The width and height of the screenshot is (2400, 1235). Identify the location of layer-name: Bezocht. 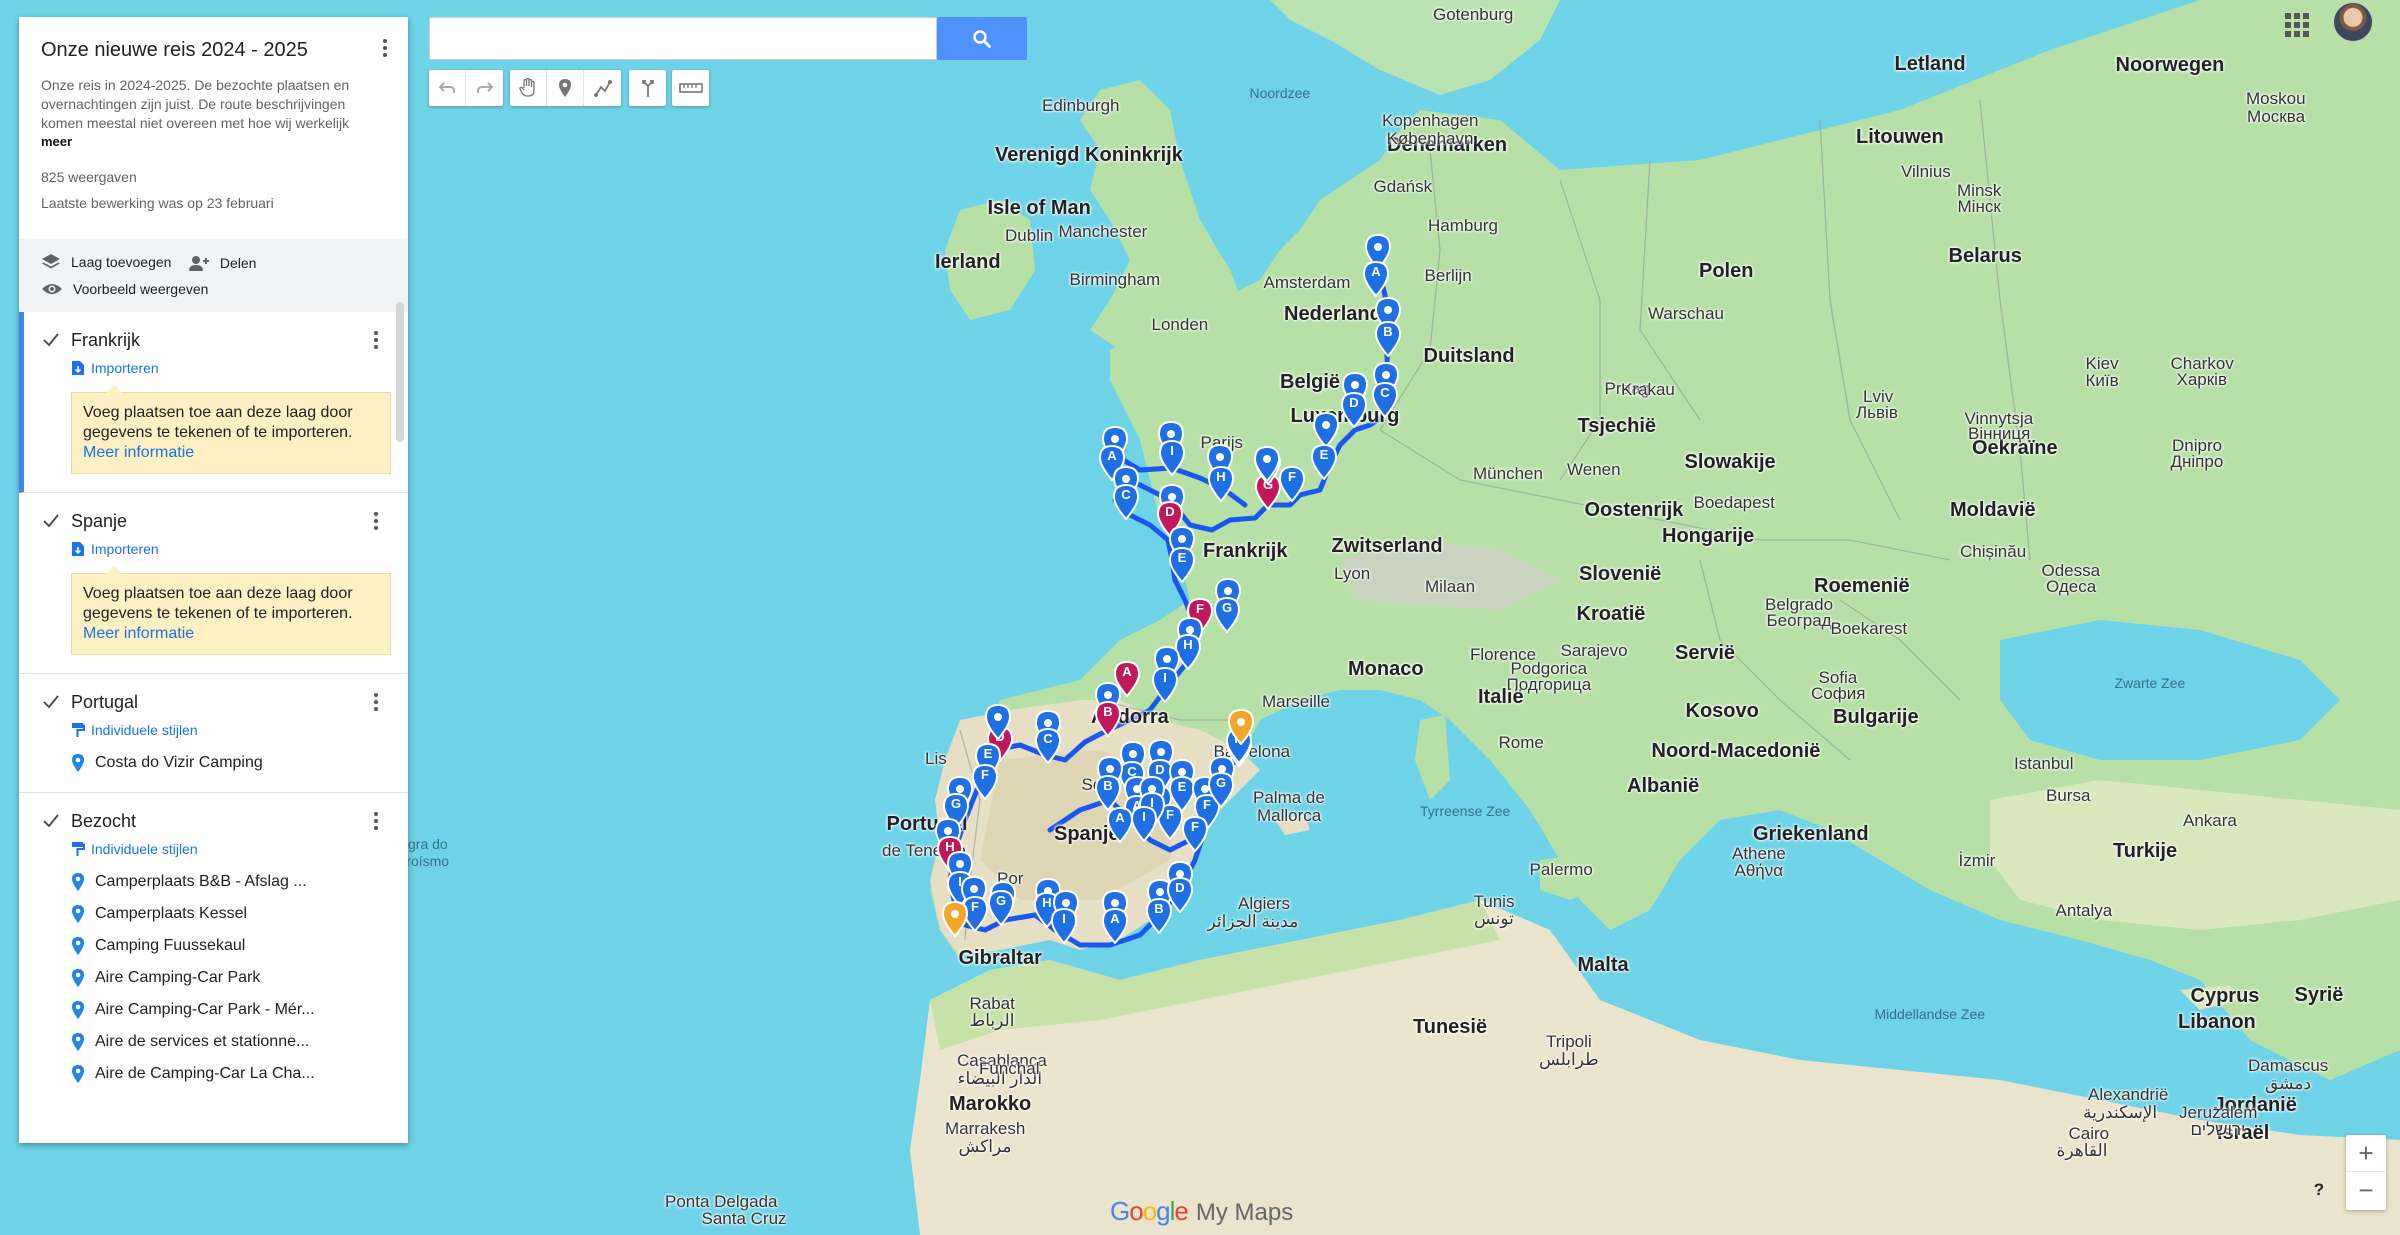
(218, 821).